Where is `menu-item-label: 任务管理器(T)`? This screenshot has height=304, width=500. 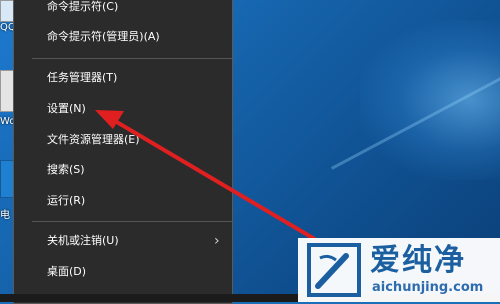
menu-item-label: 任务管理器(T) is located at coordinates (82, 77).